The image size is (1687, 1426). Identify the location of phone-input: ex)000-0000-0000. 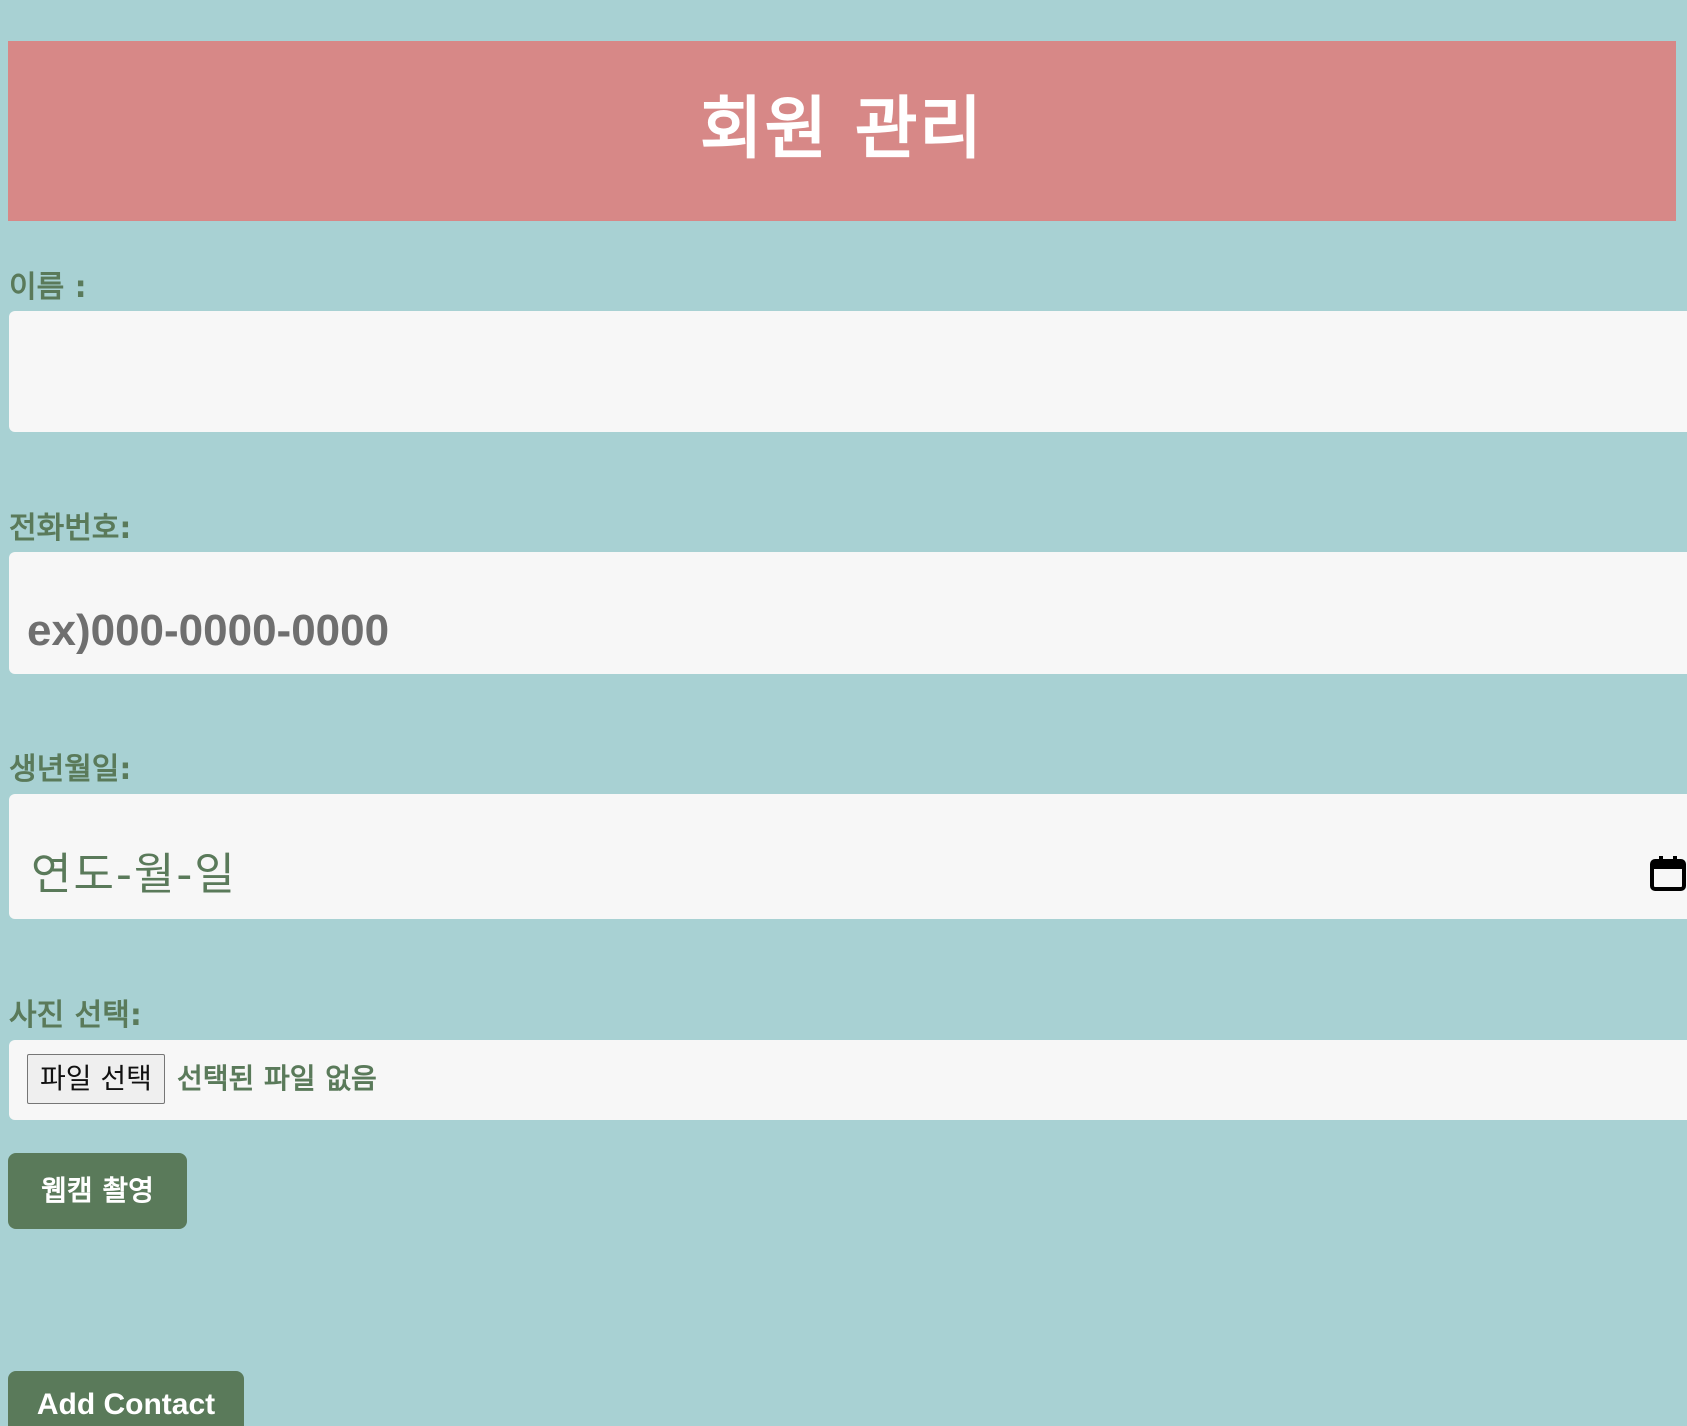
(848, 613).